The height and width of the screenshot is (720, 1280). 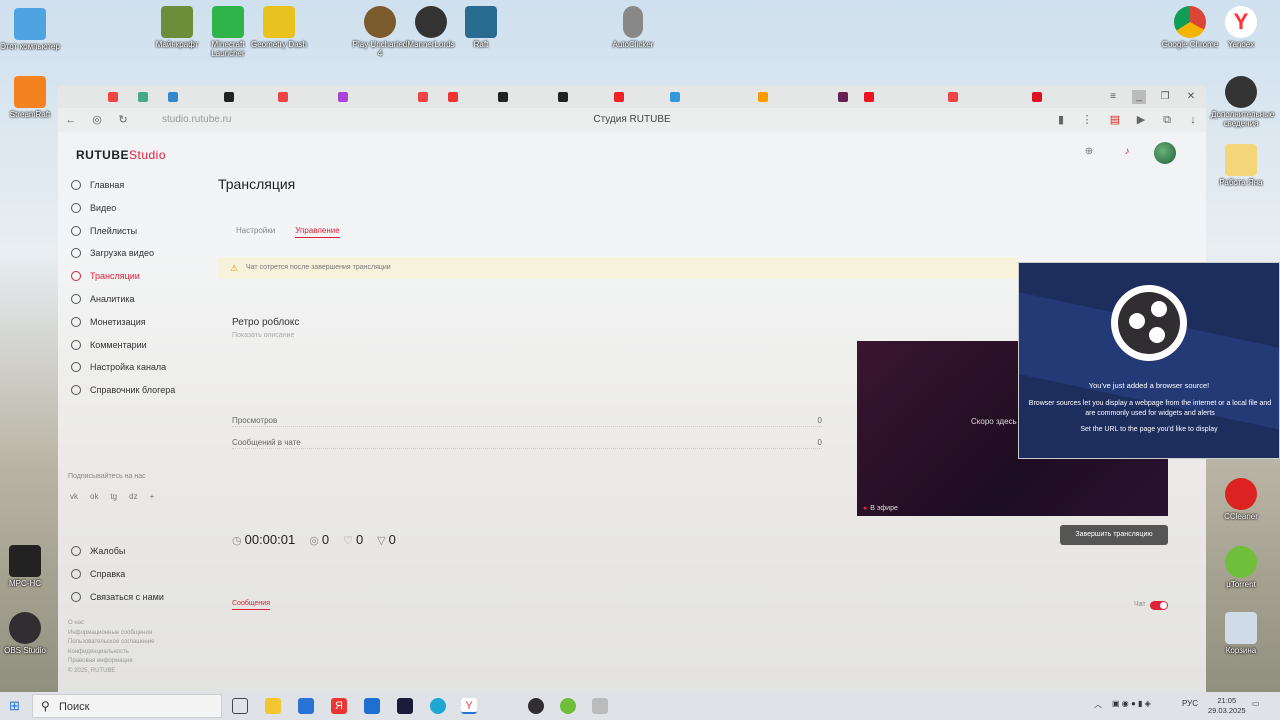 What do you see at coordinates (251, 605) in the screenshot?
I see `messages-tab: Сообщения` at bounding box center [251, 605].